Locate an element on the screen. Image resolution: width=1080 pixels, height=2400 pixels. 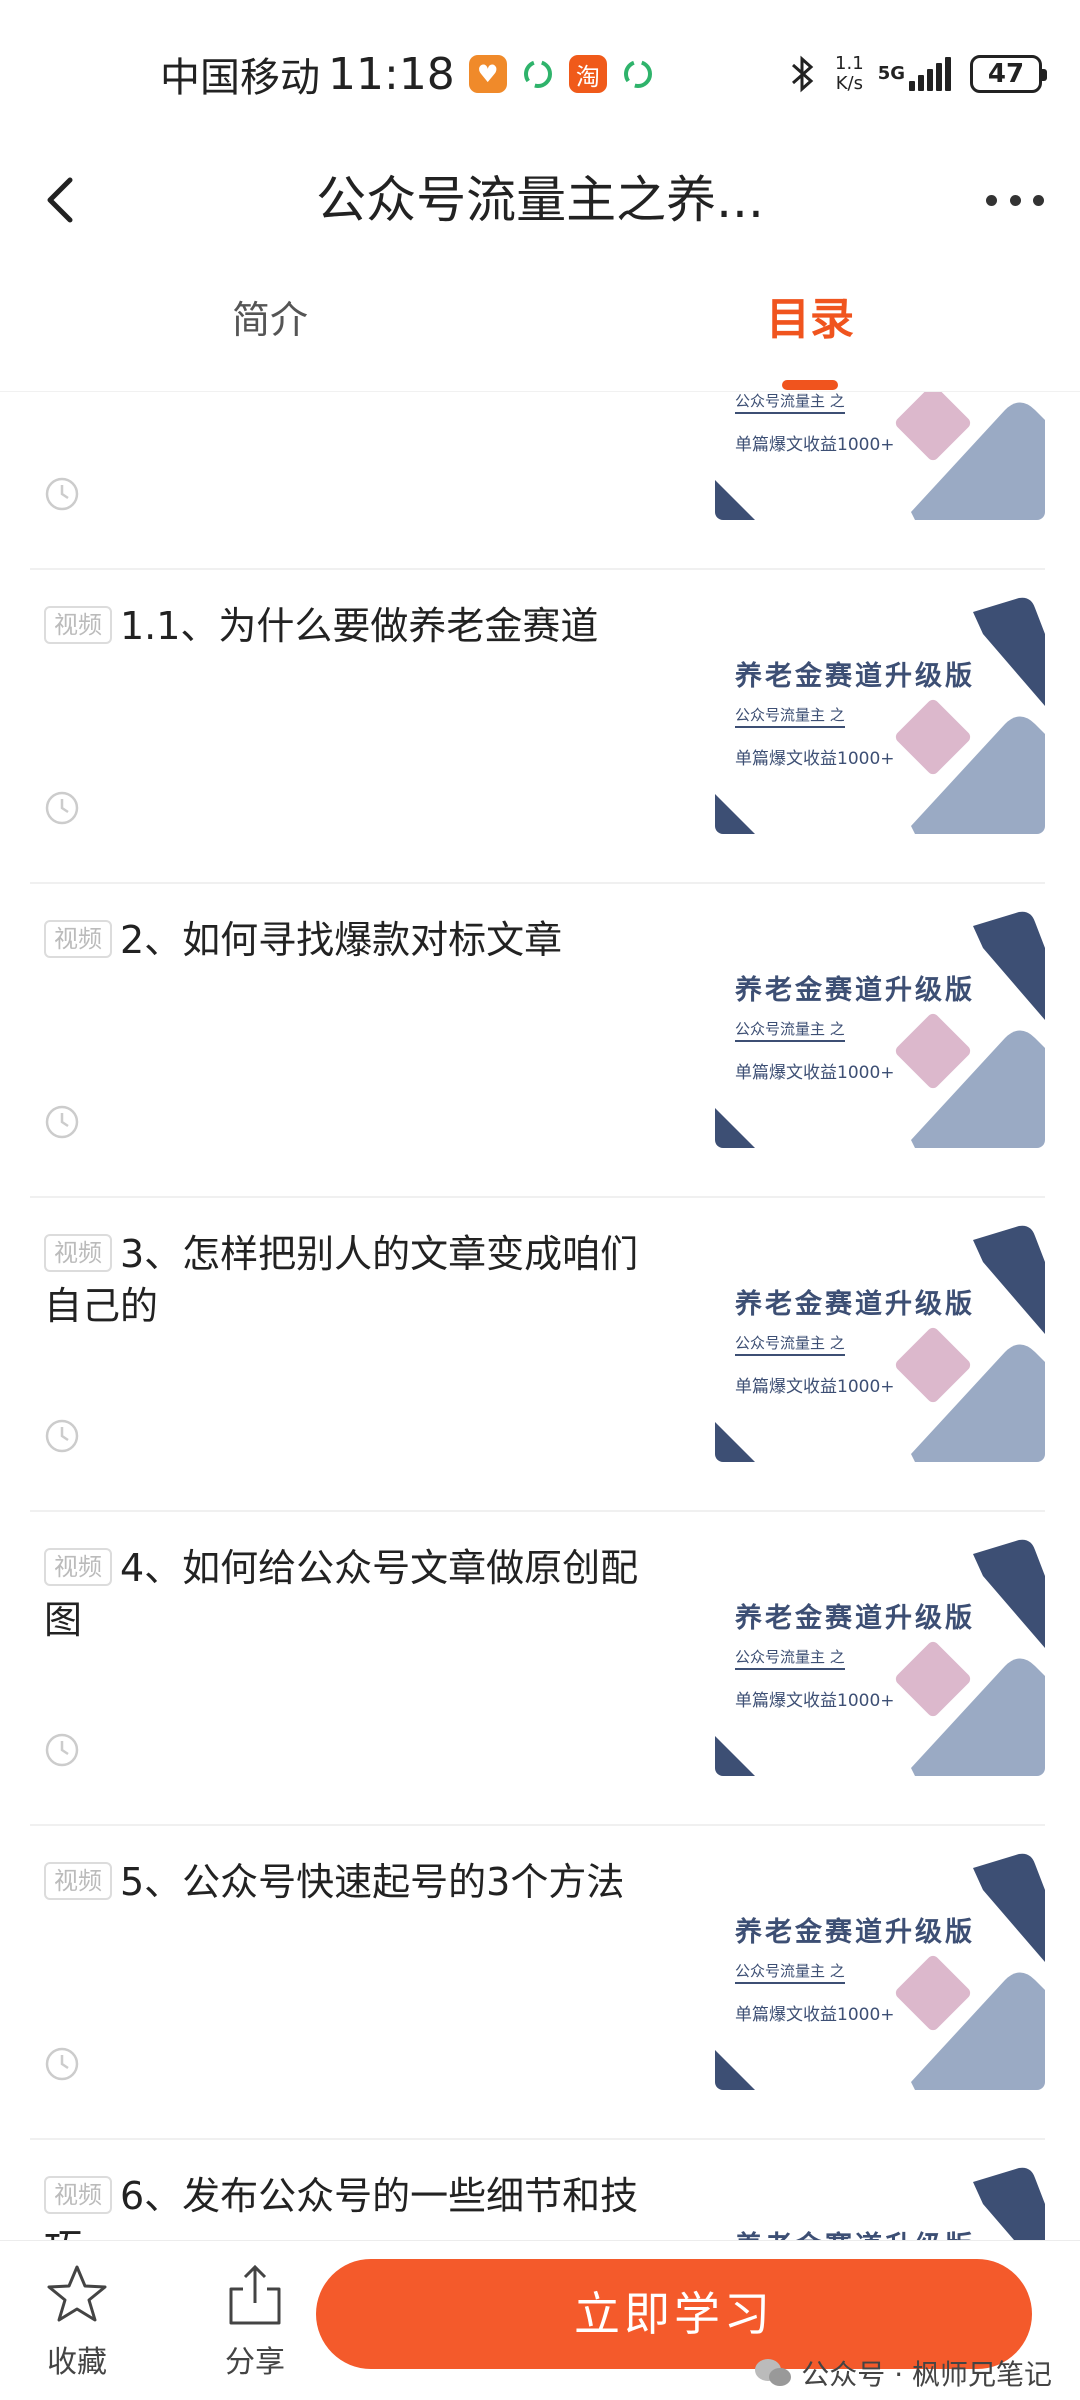
lesson-text: 视频 2、如何寻找爆款对标文章 is located at coordinates (354, 940).